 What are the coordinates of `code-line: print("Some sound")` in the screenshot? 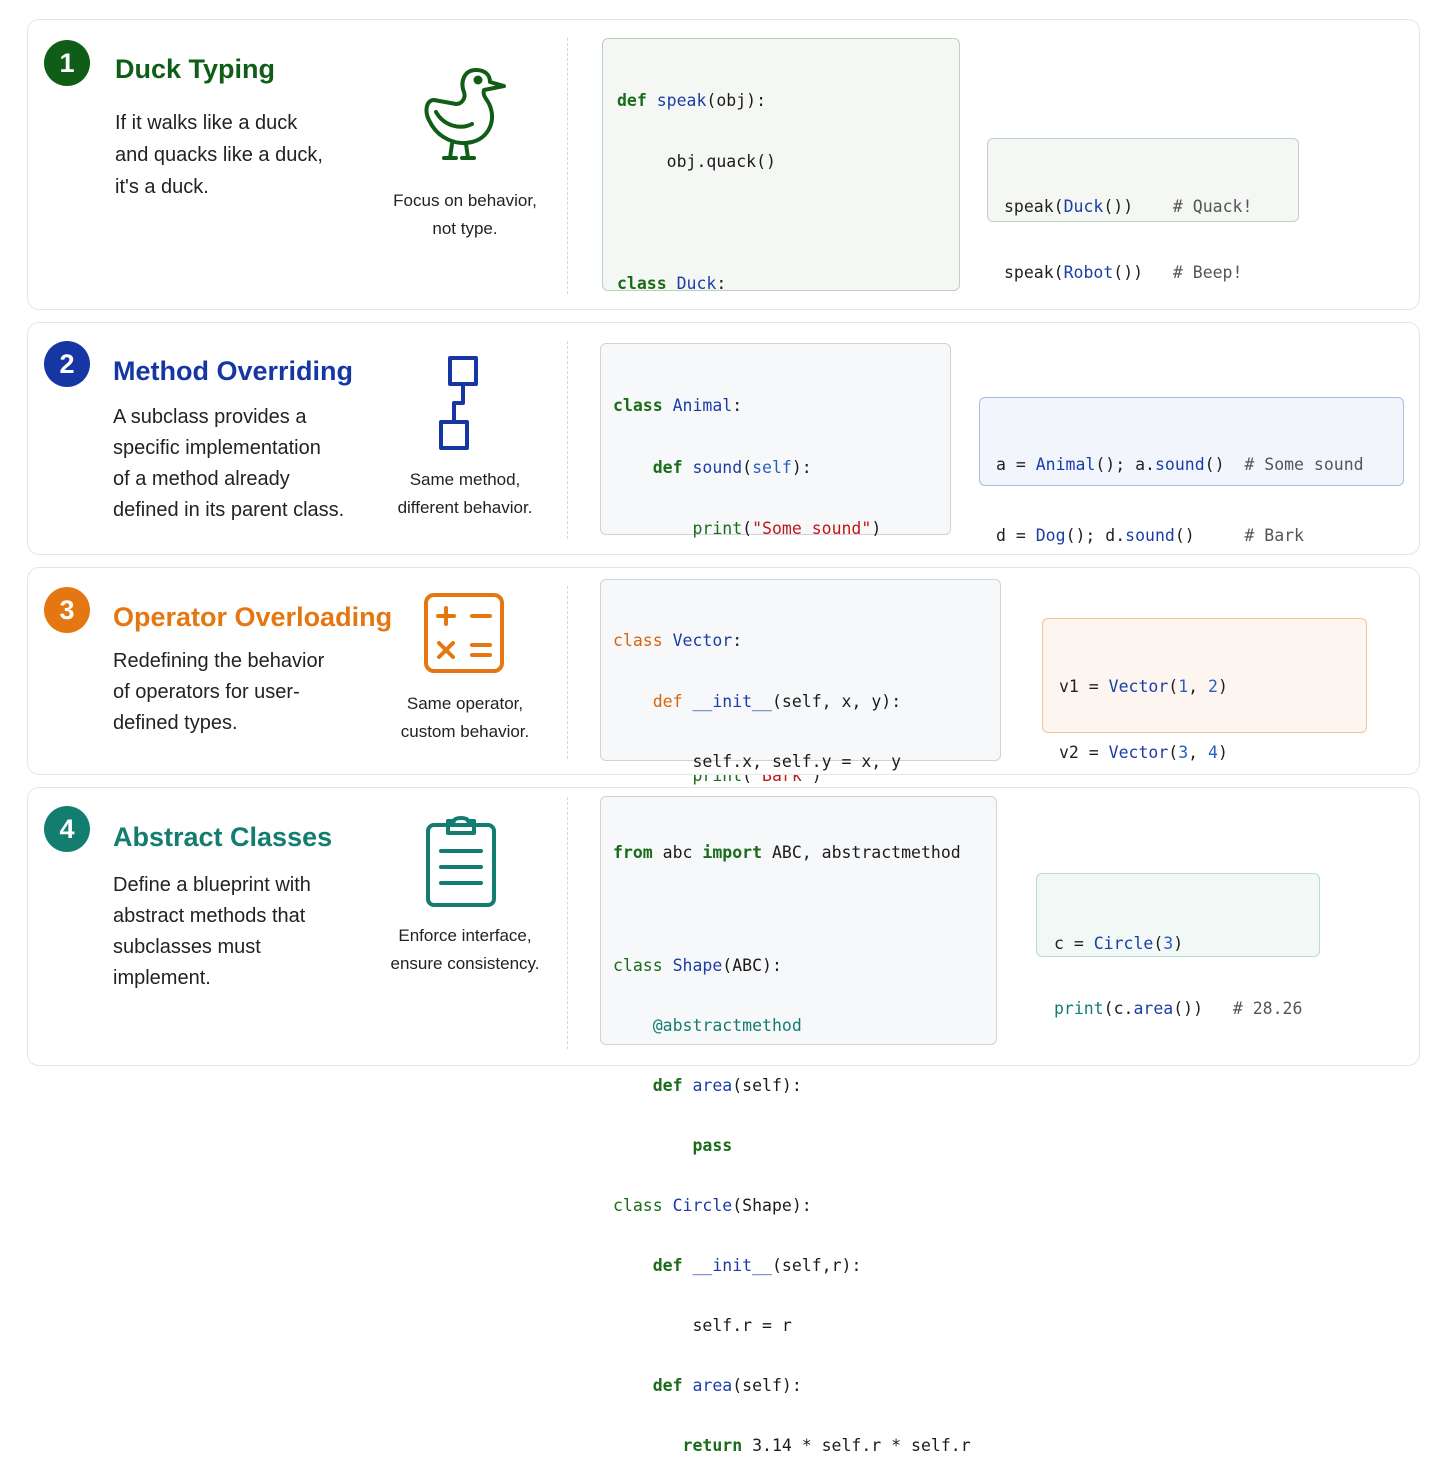 It's located at (787, 529).